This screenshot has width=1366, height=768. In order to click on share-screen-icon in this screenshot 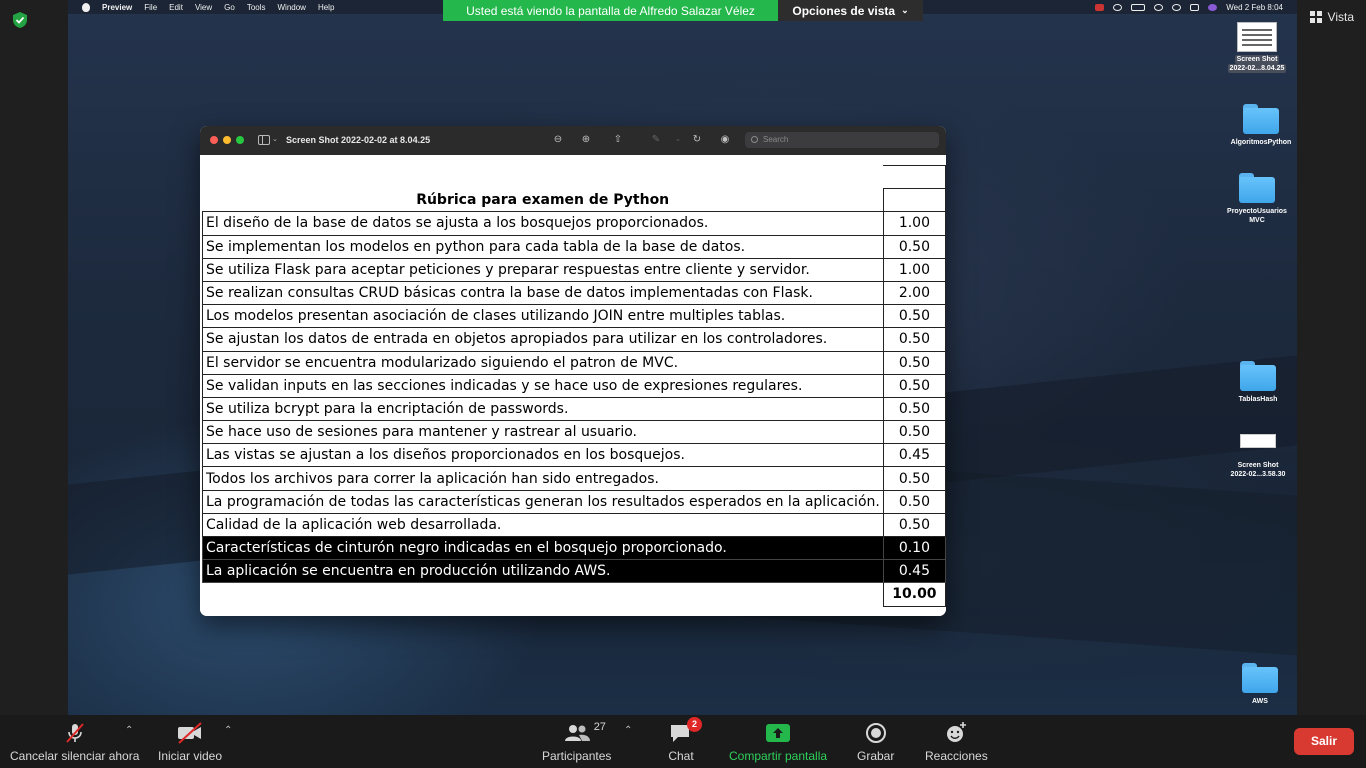, I will do `click(778, 733)`.